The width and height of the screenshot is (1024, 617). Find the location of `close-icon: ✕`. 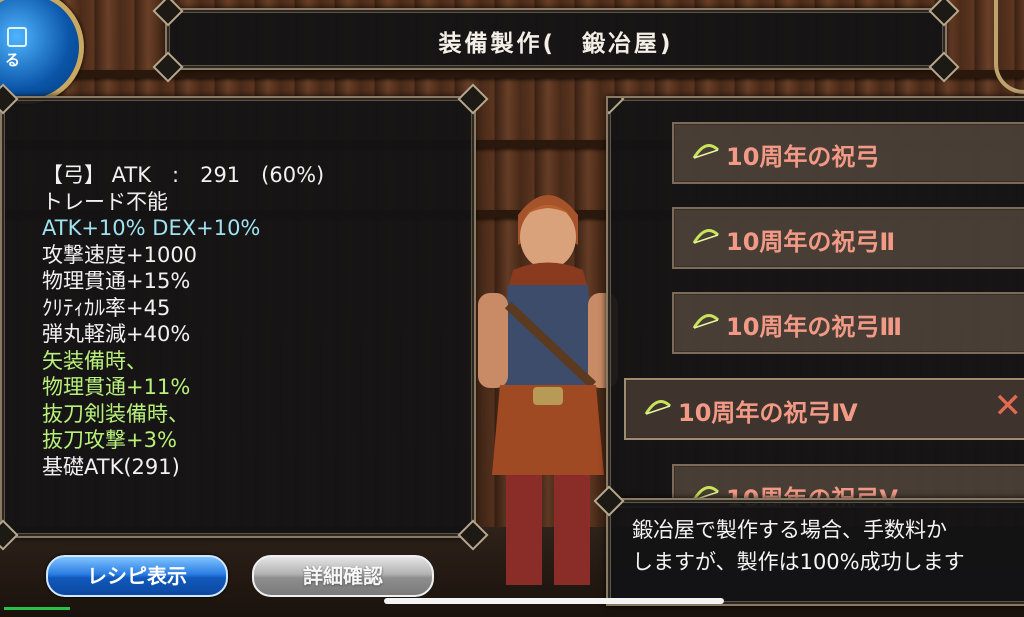

close-icon: ✕ is located at coordinates (1008, 406).